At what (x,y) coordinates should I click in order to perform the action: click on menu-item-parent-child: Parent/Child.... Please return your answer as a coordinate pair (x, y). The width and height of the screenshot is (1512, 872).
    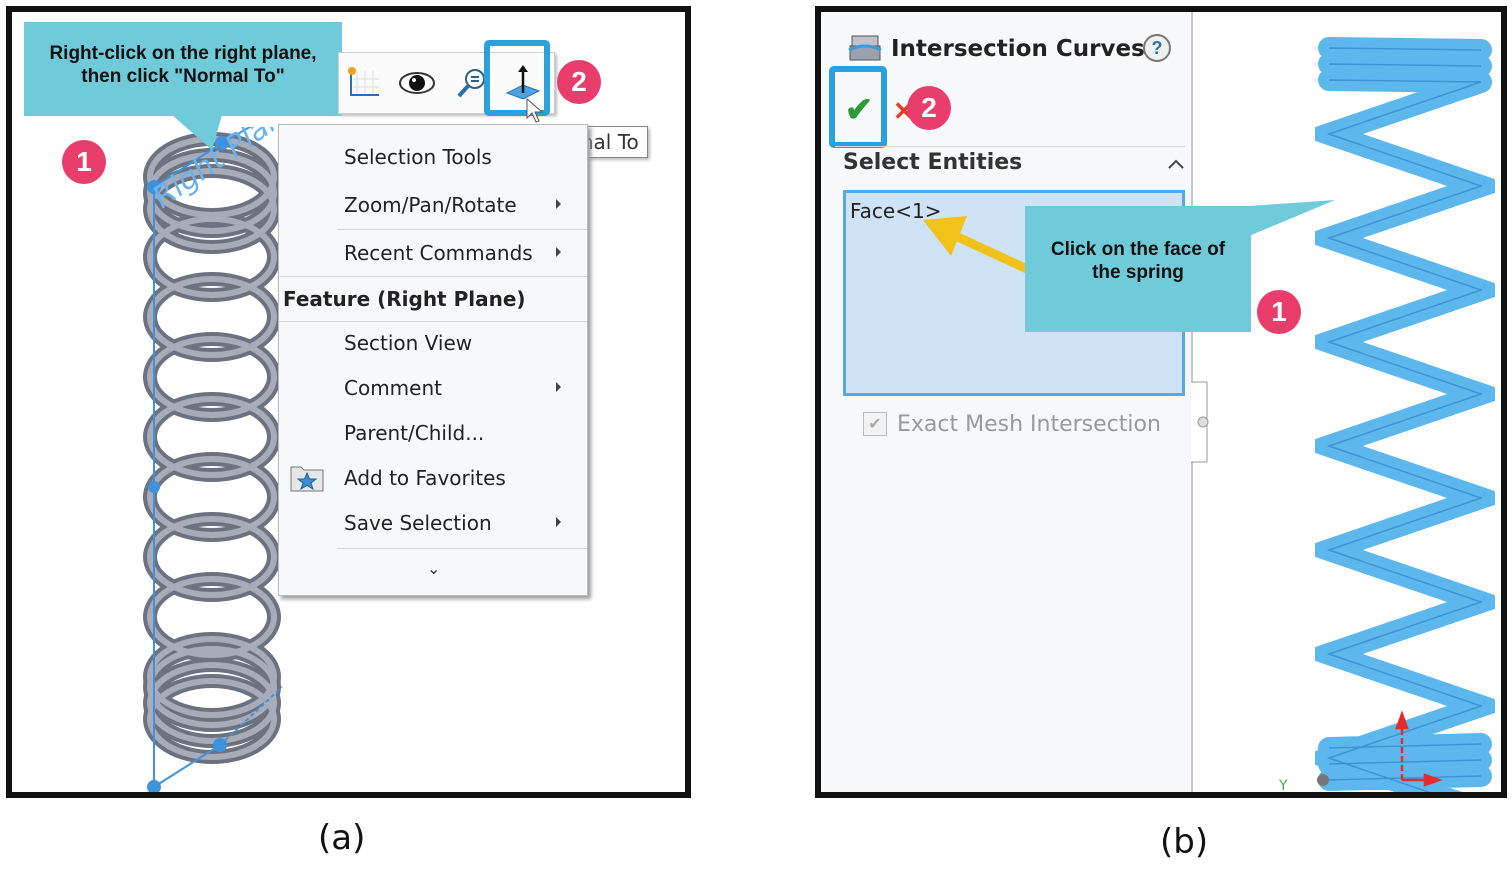
    Looking at the image, I should click on (433, 433).